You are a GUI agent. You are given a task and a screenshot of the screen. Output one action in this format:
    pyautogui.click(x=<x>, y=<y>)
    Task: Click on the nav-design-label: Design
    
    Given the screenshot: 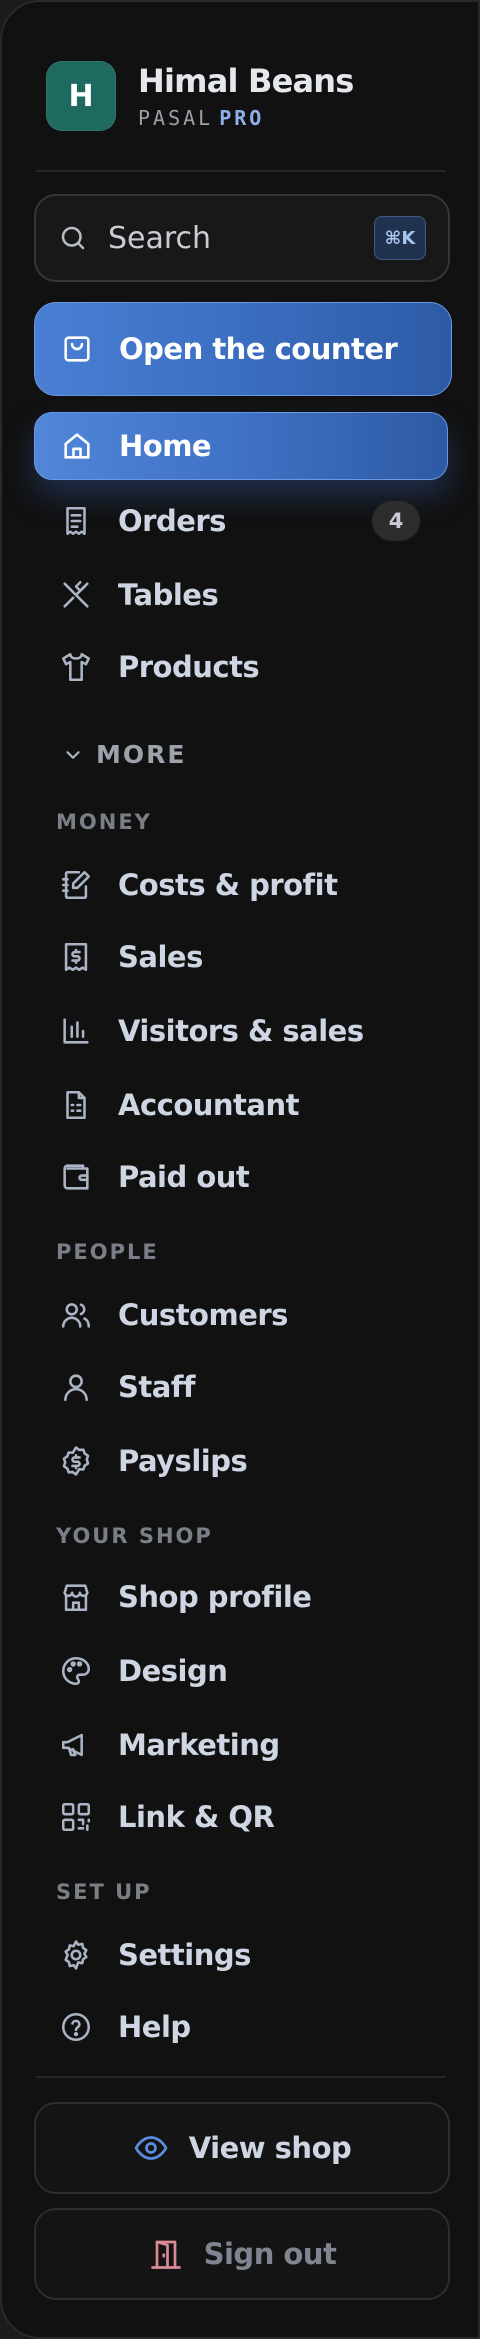 What is the action you would take?
    pyautogui.click(x=173, y=1671)
    